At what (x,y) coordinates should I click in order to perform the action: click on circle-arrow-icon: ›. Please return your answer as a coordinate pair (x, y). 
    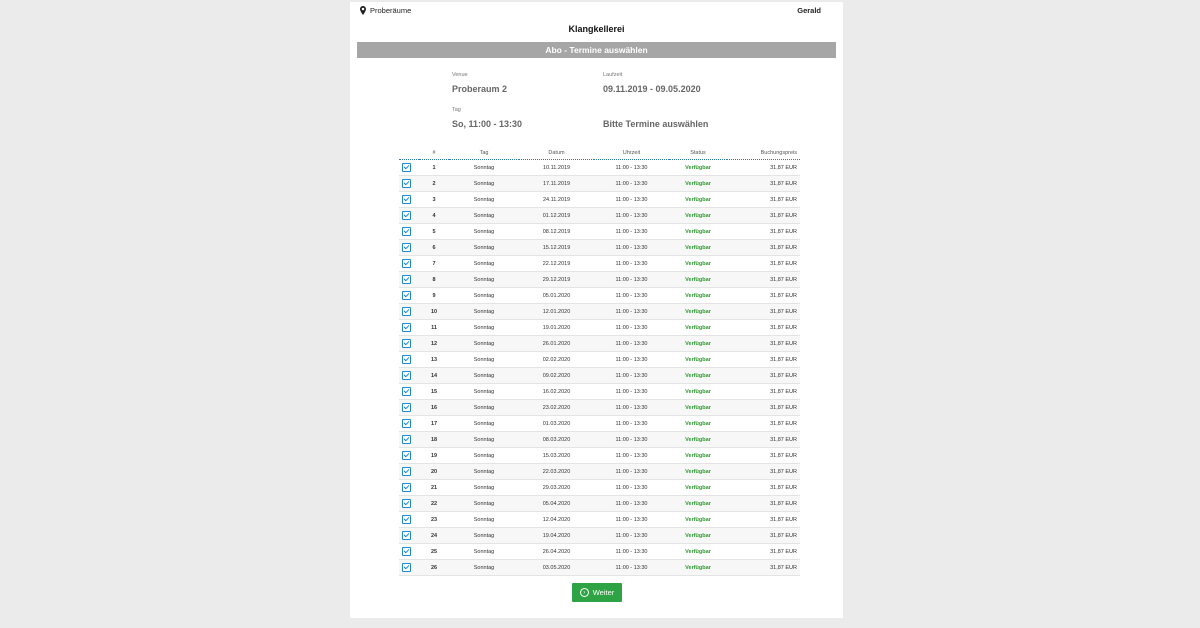
    Looking at the image, I should click on (584, 592).